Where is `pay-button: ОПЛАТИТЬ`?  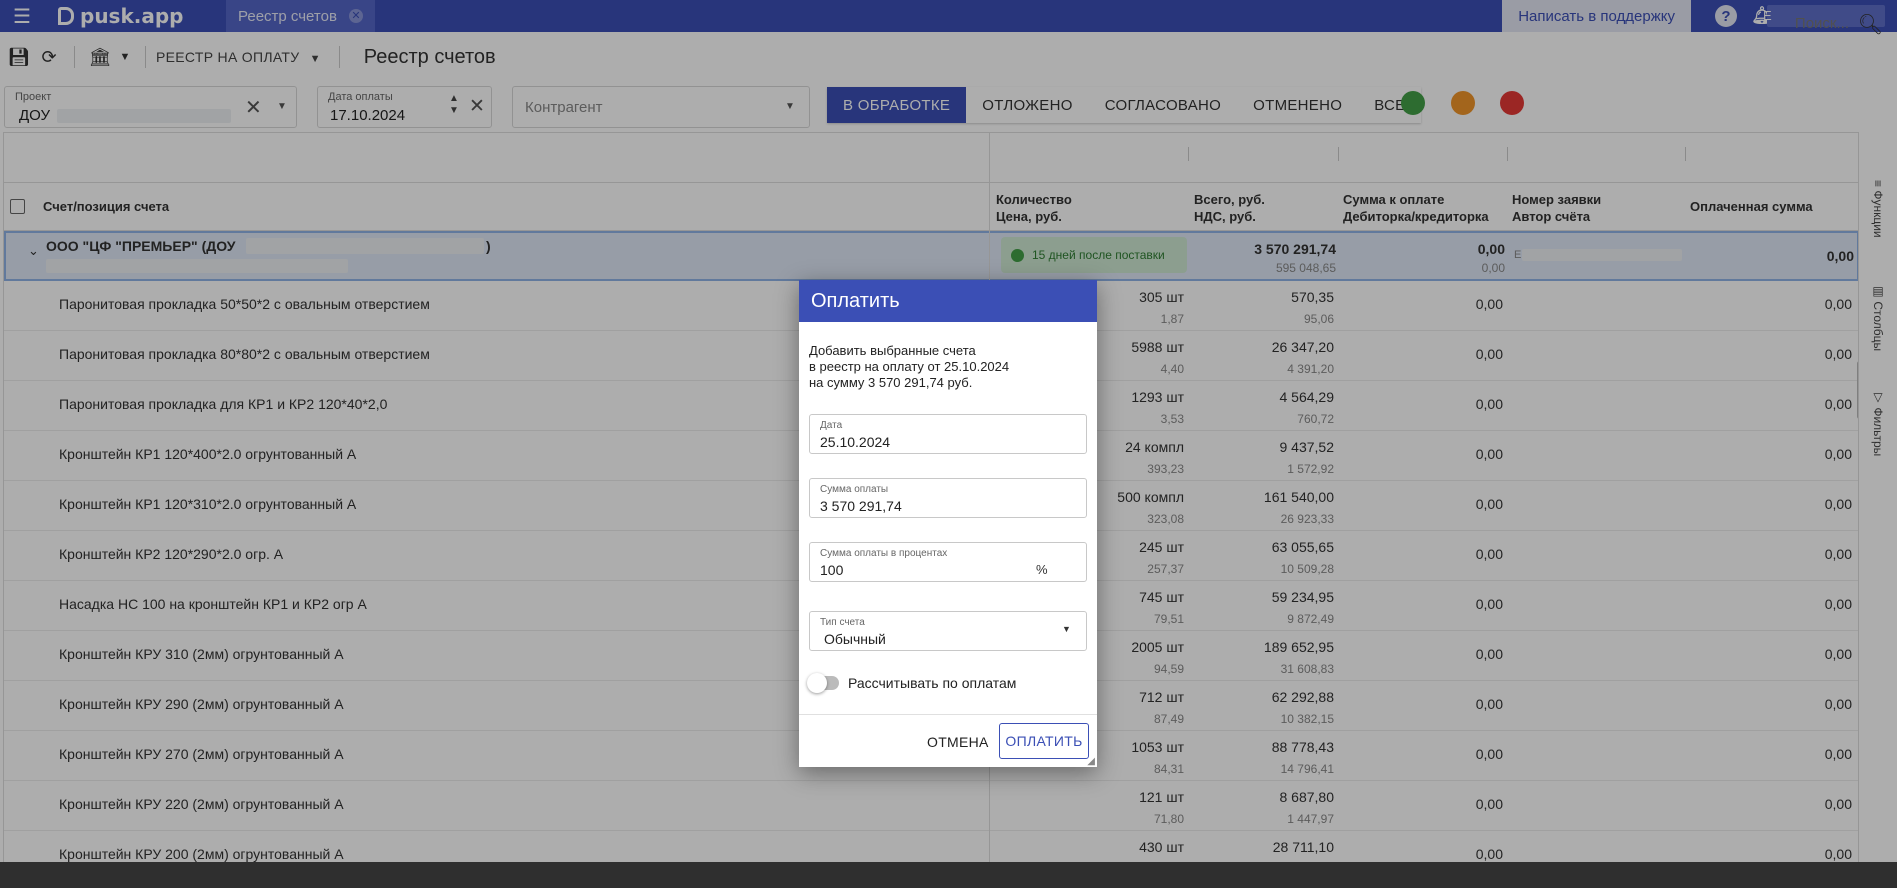
pay-button: ОПЛАТИТЬ is located at coordinates (1044, 741).